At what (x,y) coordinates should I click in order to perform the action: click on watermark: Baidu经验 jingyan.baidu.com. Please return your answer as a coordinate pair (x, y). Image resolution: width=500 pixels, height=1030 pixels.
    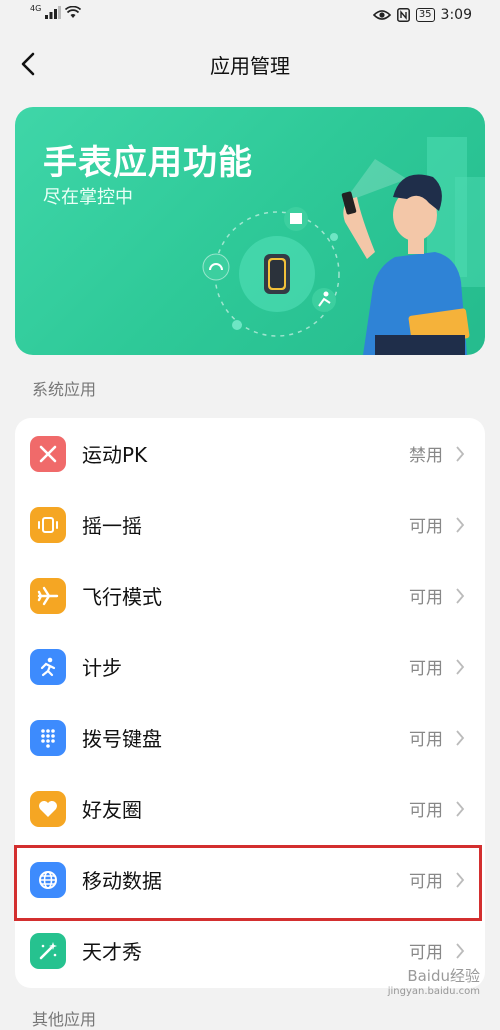
    Looking at the image, I should click on (434, 984).